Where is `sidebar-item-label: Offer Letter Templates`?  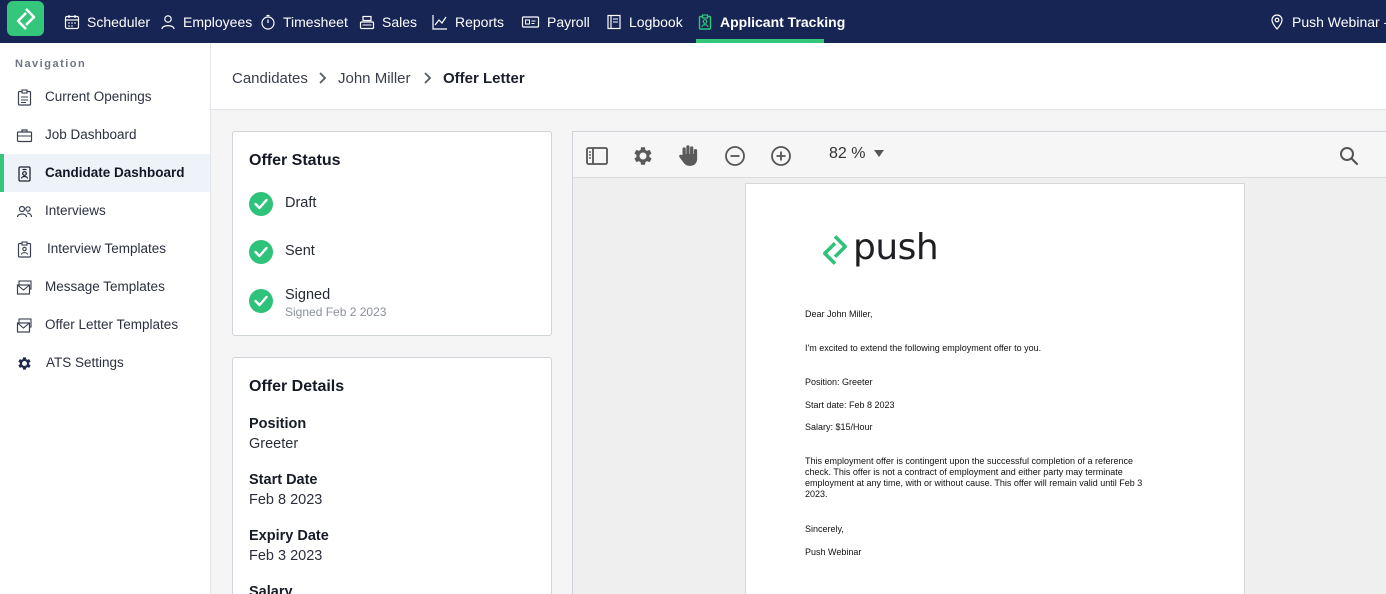 sidebar-item-label: Offer Letter Templates is located at coordinates (112, 324).